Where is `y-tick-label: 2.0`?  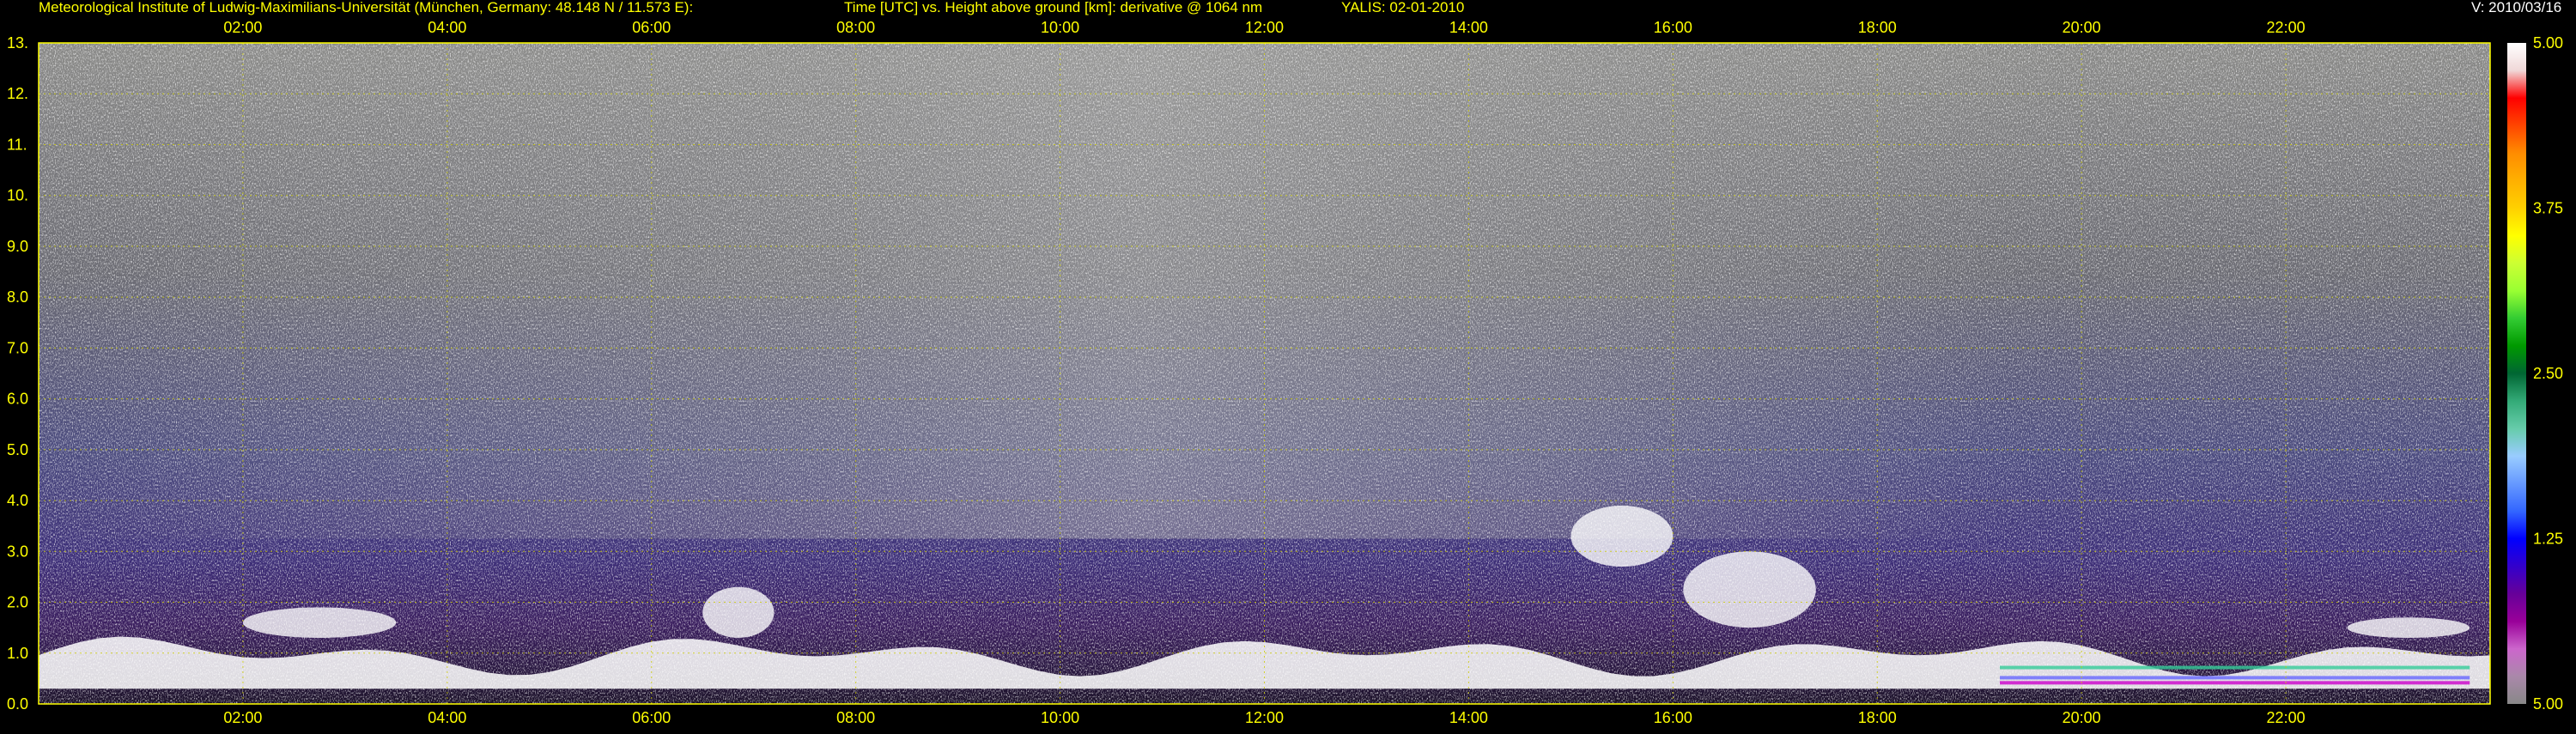
y-tick-label: 2.0 is located at coordinates (17, 602).